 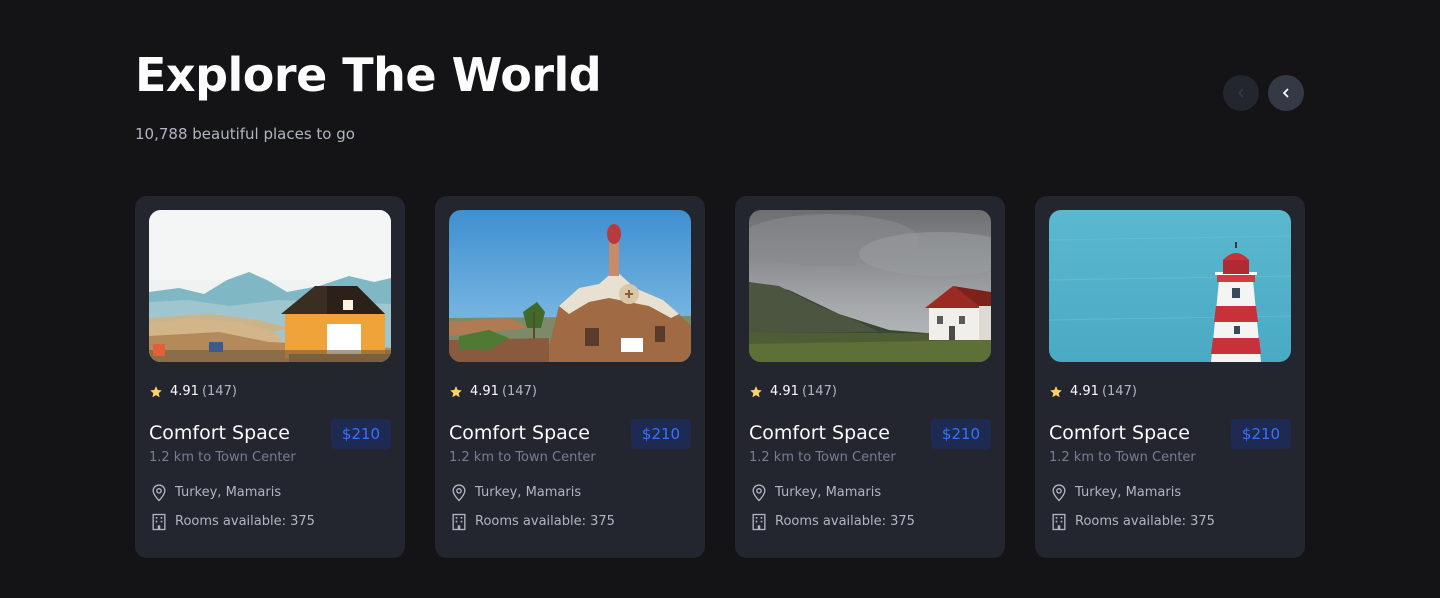 I want to click on carousel-nav, so click(x=1263, y=93).